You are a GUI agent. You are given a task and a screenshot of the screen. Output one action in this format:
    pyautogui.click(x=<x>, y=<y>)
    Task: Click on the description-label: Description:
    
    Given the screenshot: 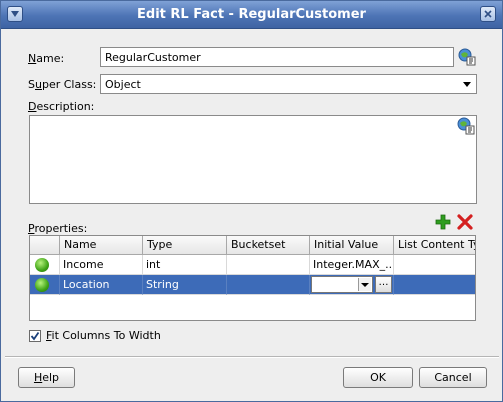 What is the action you would take?
    pyautogui.click(x=61, y=106)
    